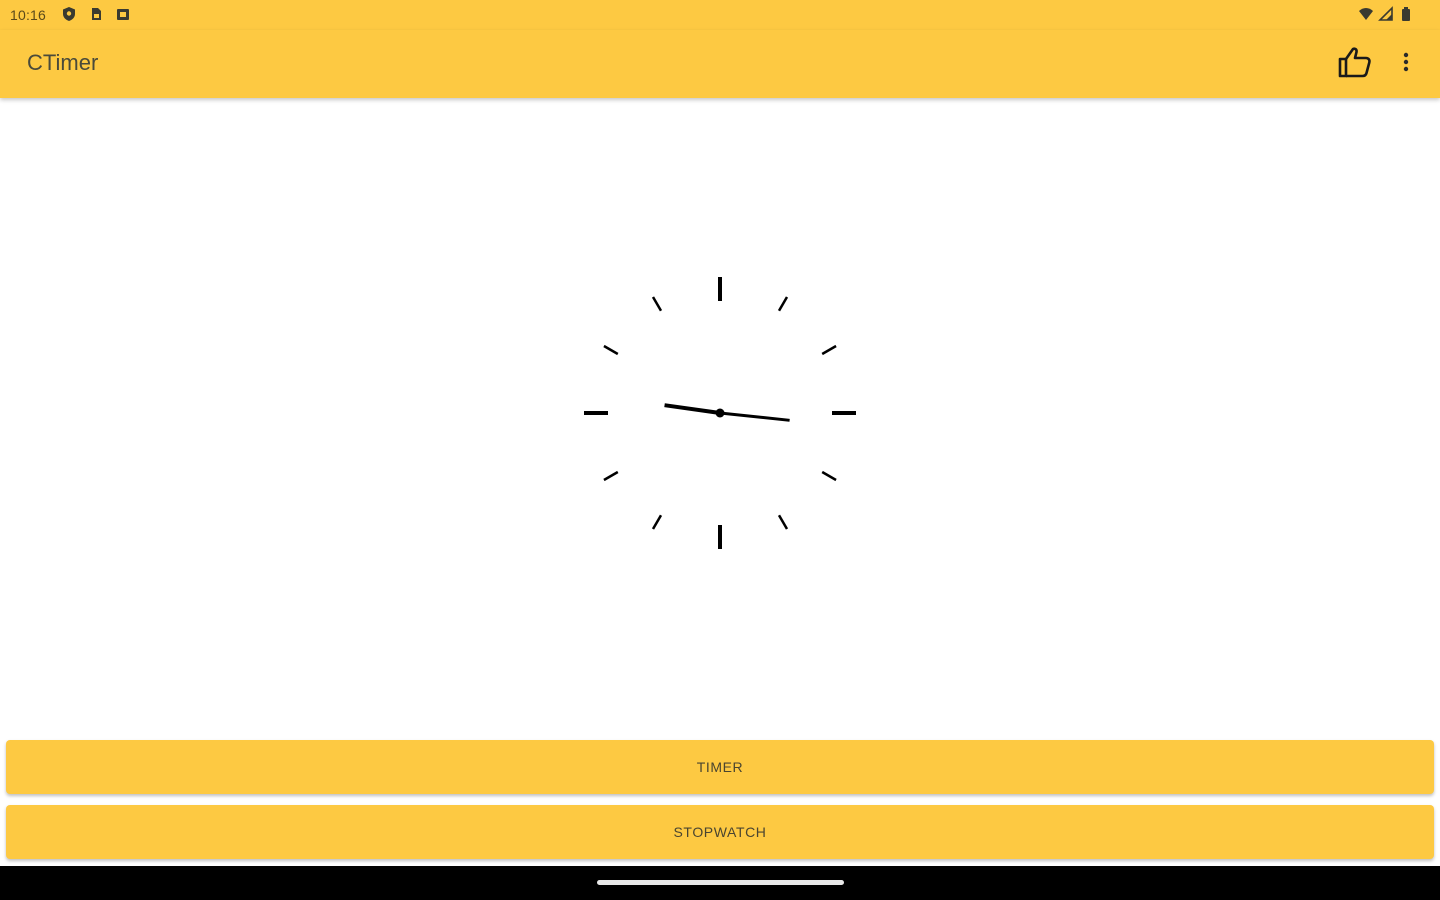 The height and width of the screenshot is (900, 1440). What do you see at coordinates (754, 416) in the screenshot?
I see `minute-hand` at bounding box center [754, 416].